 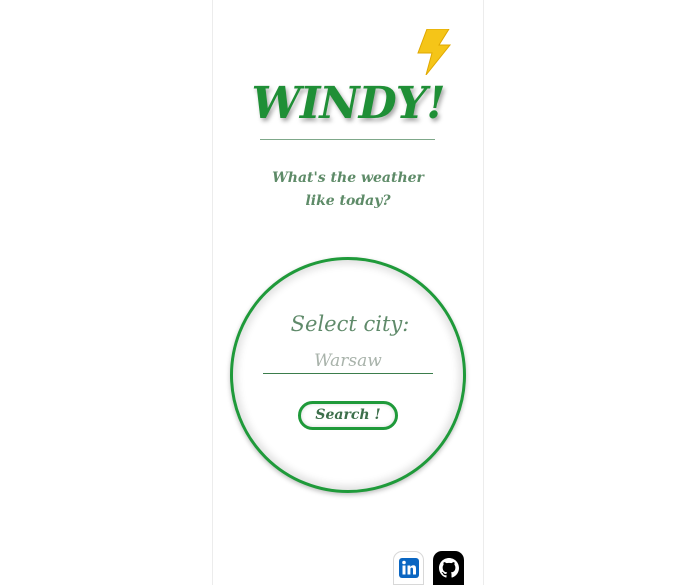 I want to click on subtitle-line-1: What's the weather, so click(x=348, y=178).